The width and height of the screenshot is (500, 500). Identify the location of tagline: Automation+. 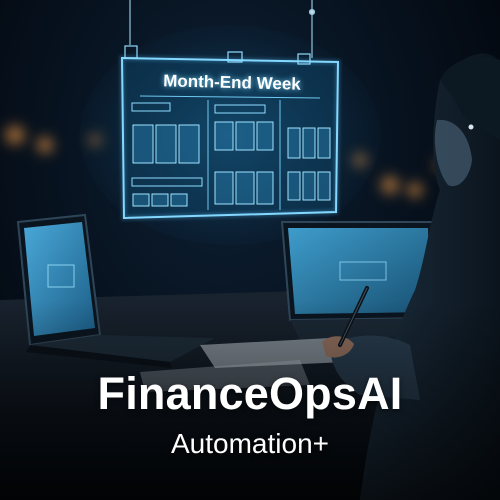
(250, 443).